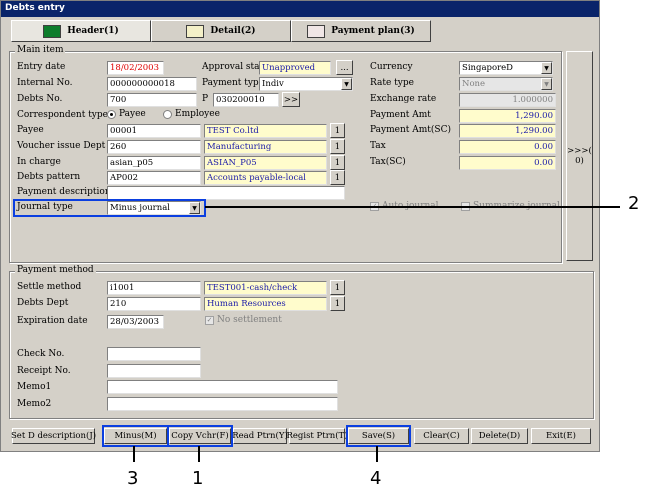  What do you see at coordinates (226, 193) in the screenshot?
I see `payment-description-field` at bounding box center [226, 193].